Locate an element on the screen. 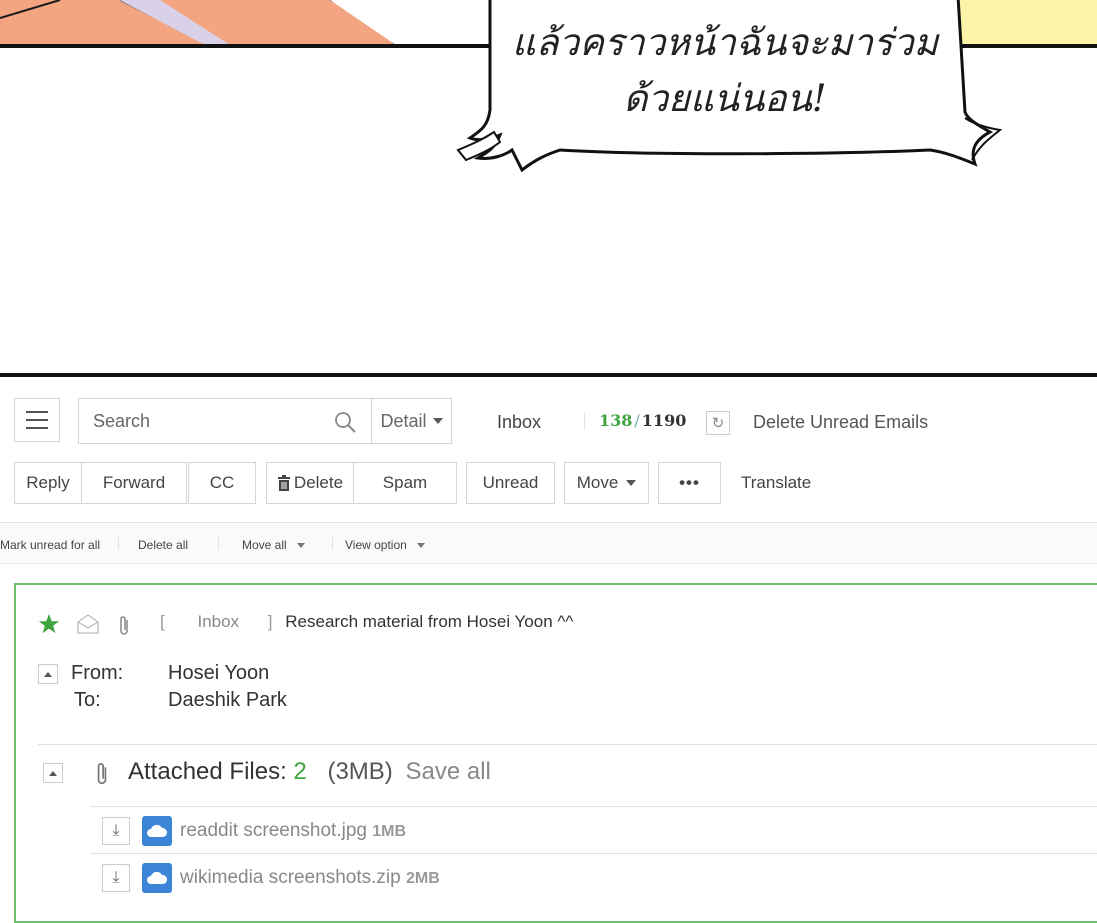 The width and height of the screenshot is (1097, 923). unread-count: 138 is located at coordinates (616, 420).